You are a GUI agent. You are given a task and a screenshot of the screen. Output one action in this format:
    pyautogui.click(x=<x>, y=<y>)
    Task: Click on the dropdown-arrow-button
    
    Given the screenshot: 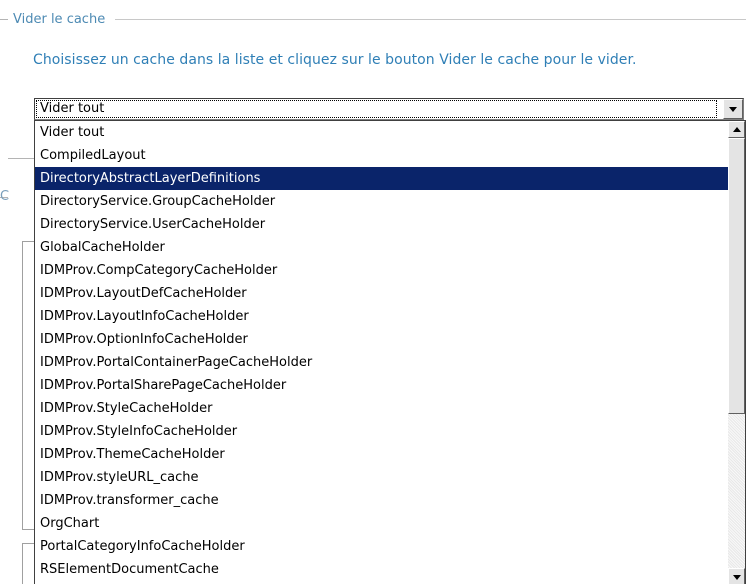 What is the action you would take?
    pyautogui.click(x=733, y=109)
    